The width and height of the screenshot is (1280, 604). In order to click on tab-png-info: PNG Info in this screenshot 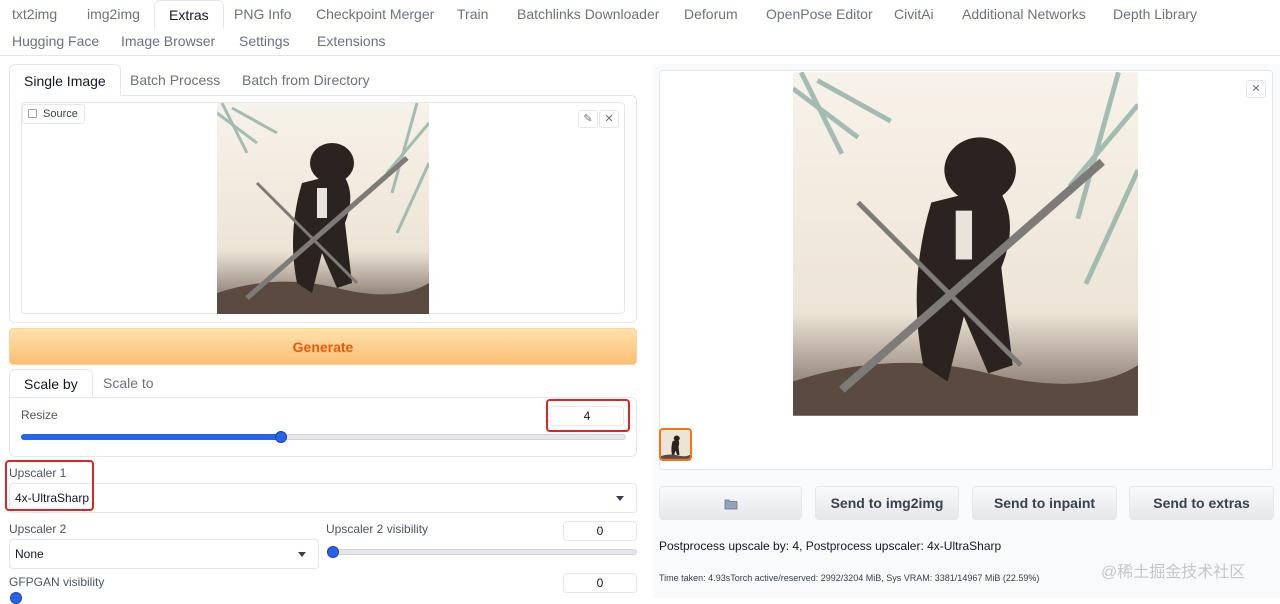, I will do `click(263, 14)`.